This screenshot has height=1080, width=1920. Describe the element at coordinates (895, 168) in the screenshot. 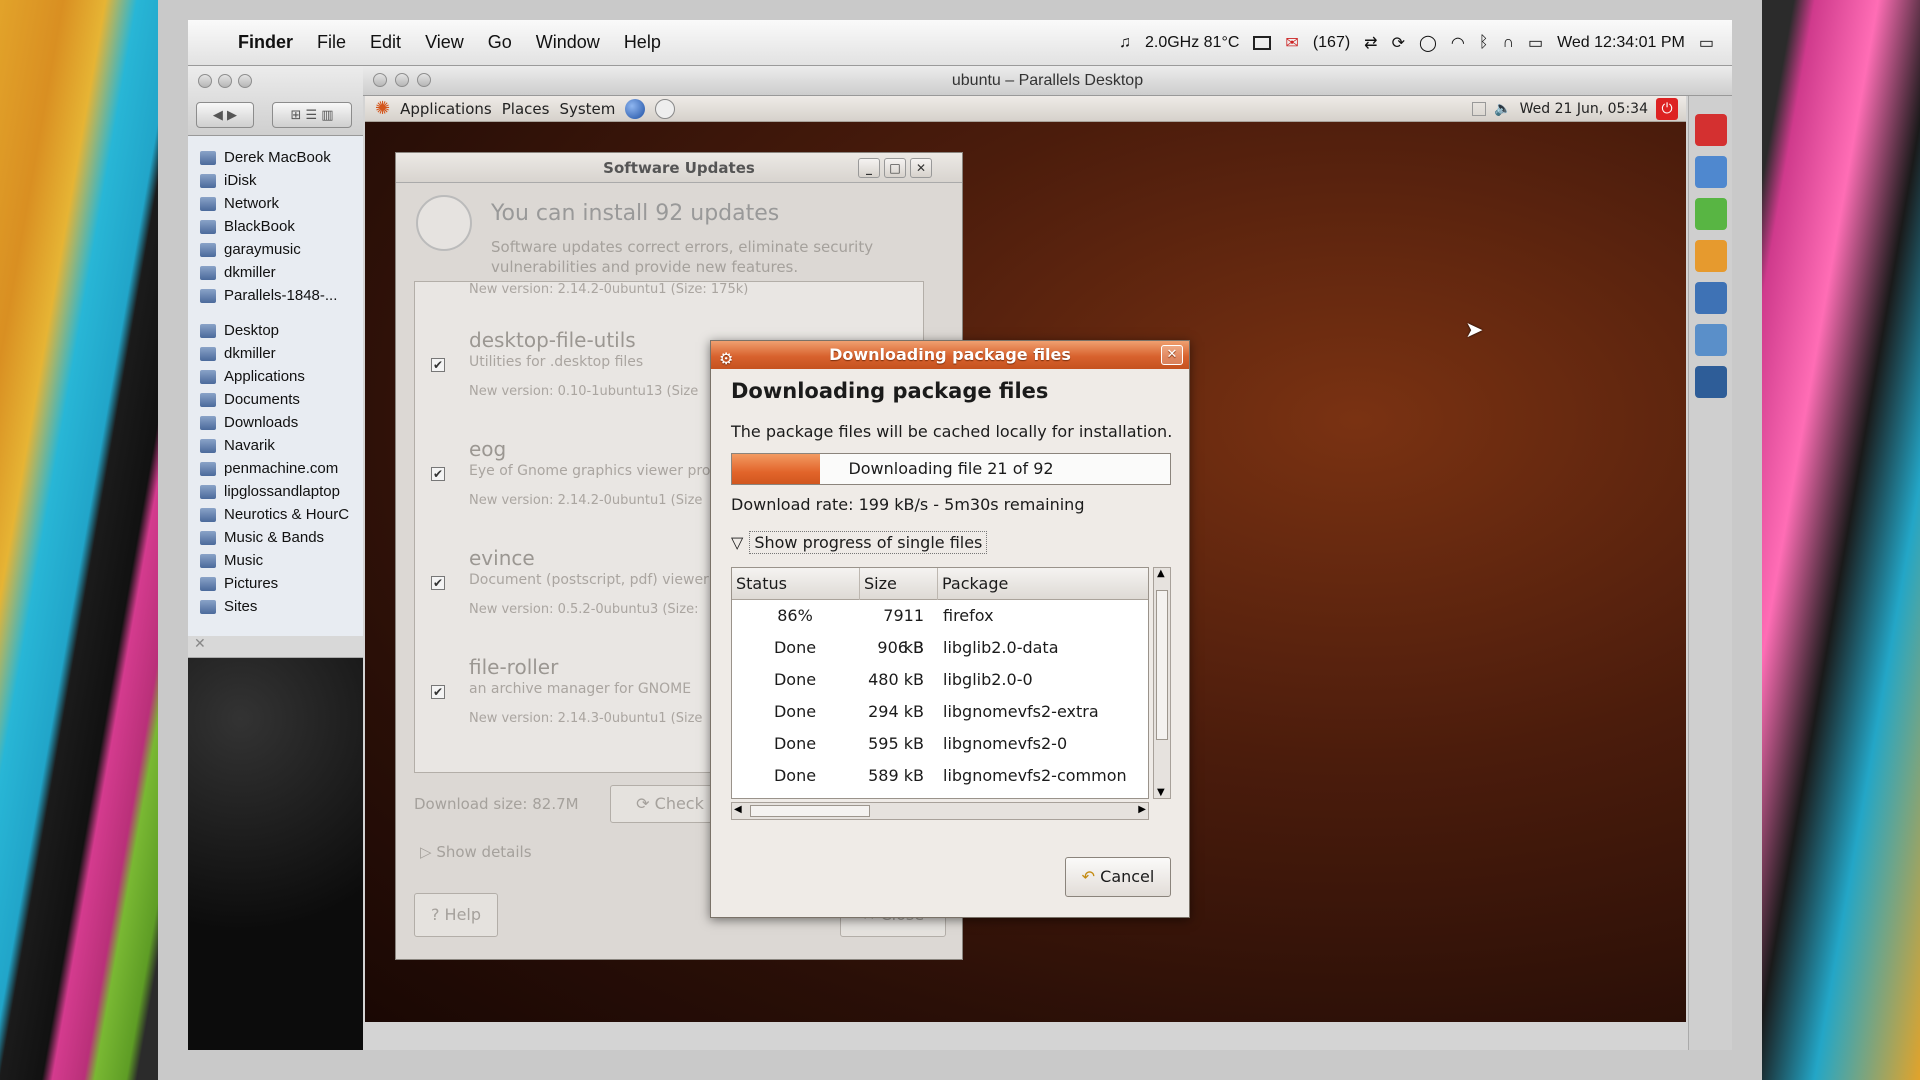

I see `maximize-button: □` at that location.